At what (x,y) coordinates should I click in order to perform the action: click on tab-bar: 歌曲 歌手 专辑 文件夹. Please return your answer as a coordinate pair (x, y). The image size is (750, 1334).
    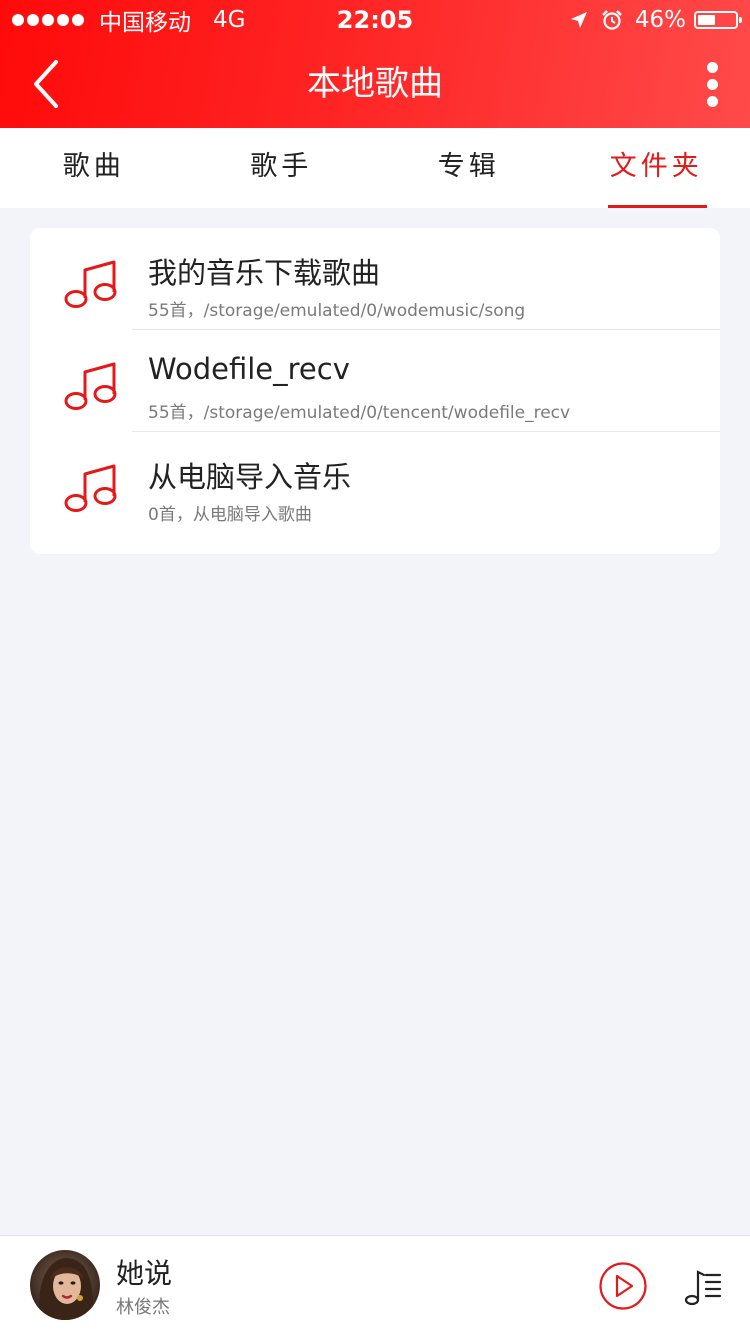
    Looking at the image, I should click on (375, 168).